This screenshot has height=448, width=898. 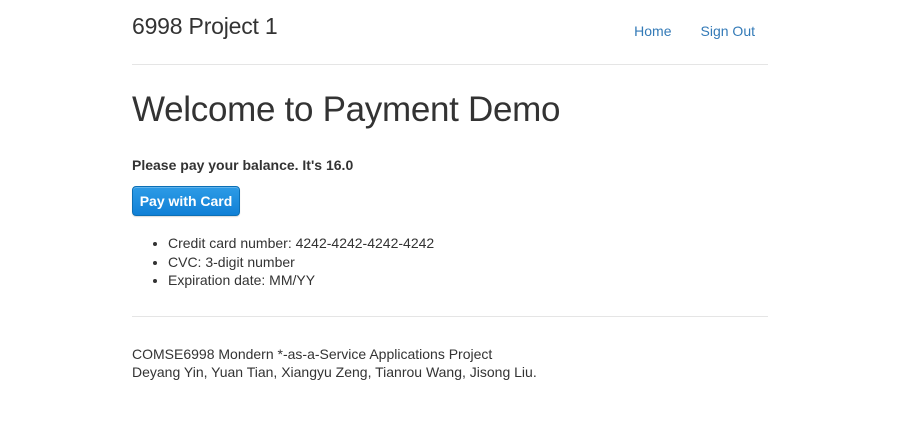 What do you see at coordinates (186, 201) in the screenshot?
I see `pay-with-card-button: Pay with Card` at bounding box center [186, 201].